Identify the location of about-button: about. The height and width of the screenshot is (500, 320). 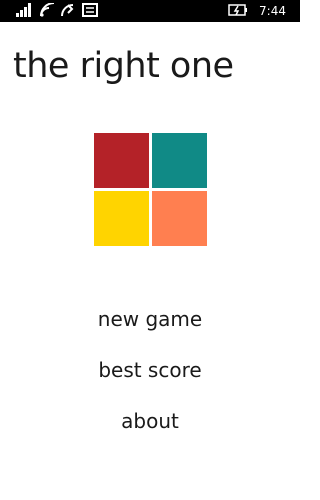
(150, 421).